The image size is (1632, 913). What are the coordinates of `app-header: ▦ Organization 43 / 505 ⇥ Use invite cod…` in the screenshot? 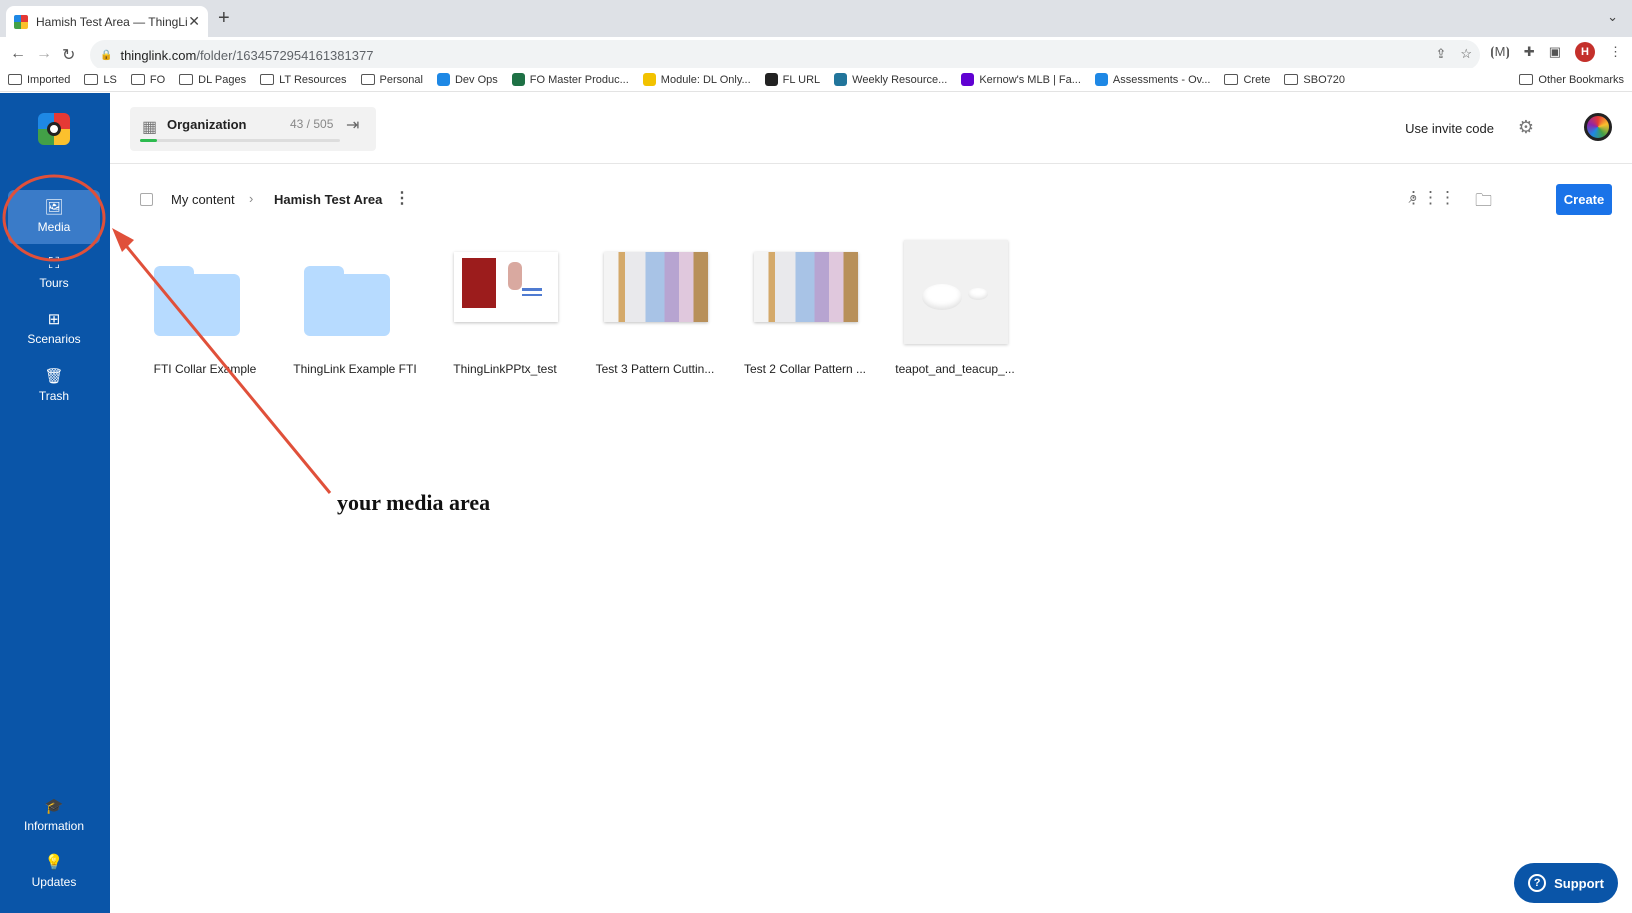 It's located at (871, 128).